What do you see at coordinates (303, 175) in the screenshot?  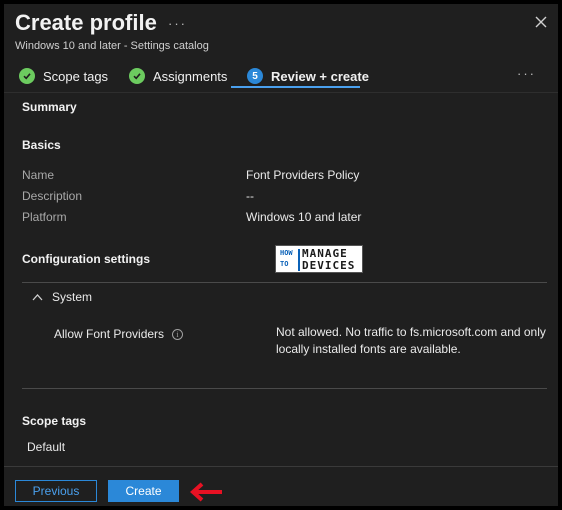 I see `name-value: Font Providers Policy` at bounding box center [303, 175].